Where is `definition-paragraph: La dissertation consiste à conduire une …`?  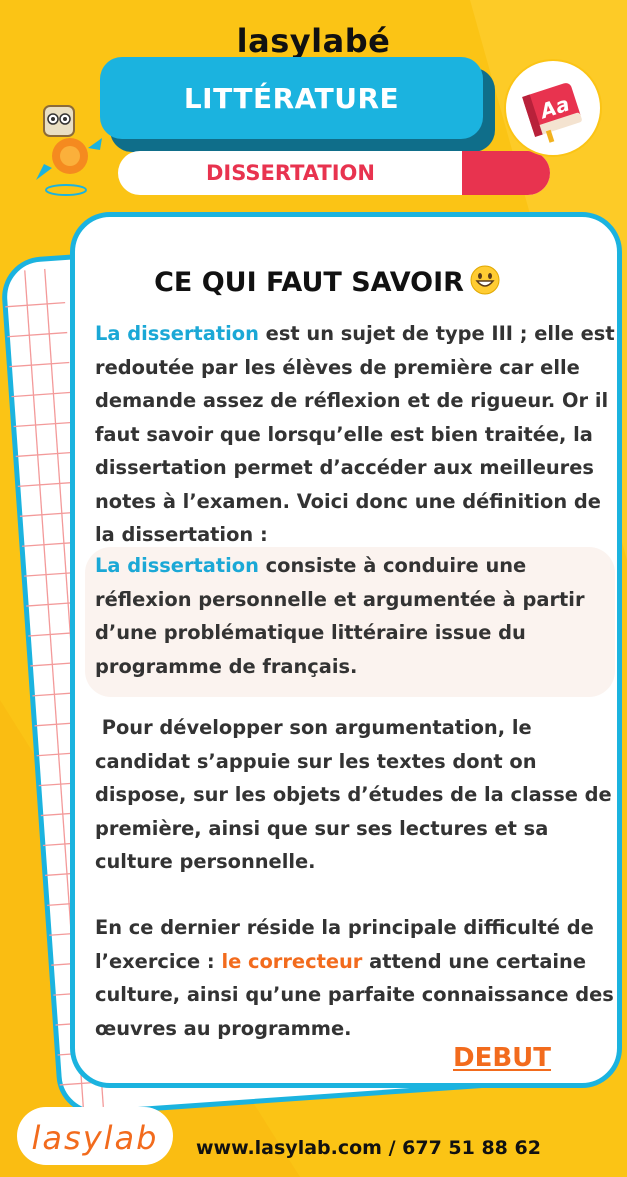 definition-paragraph: La dissertation consiste à conduire une … is located at coordinates (355, 616).